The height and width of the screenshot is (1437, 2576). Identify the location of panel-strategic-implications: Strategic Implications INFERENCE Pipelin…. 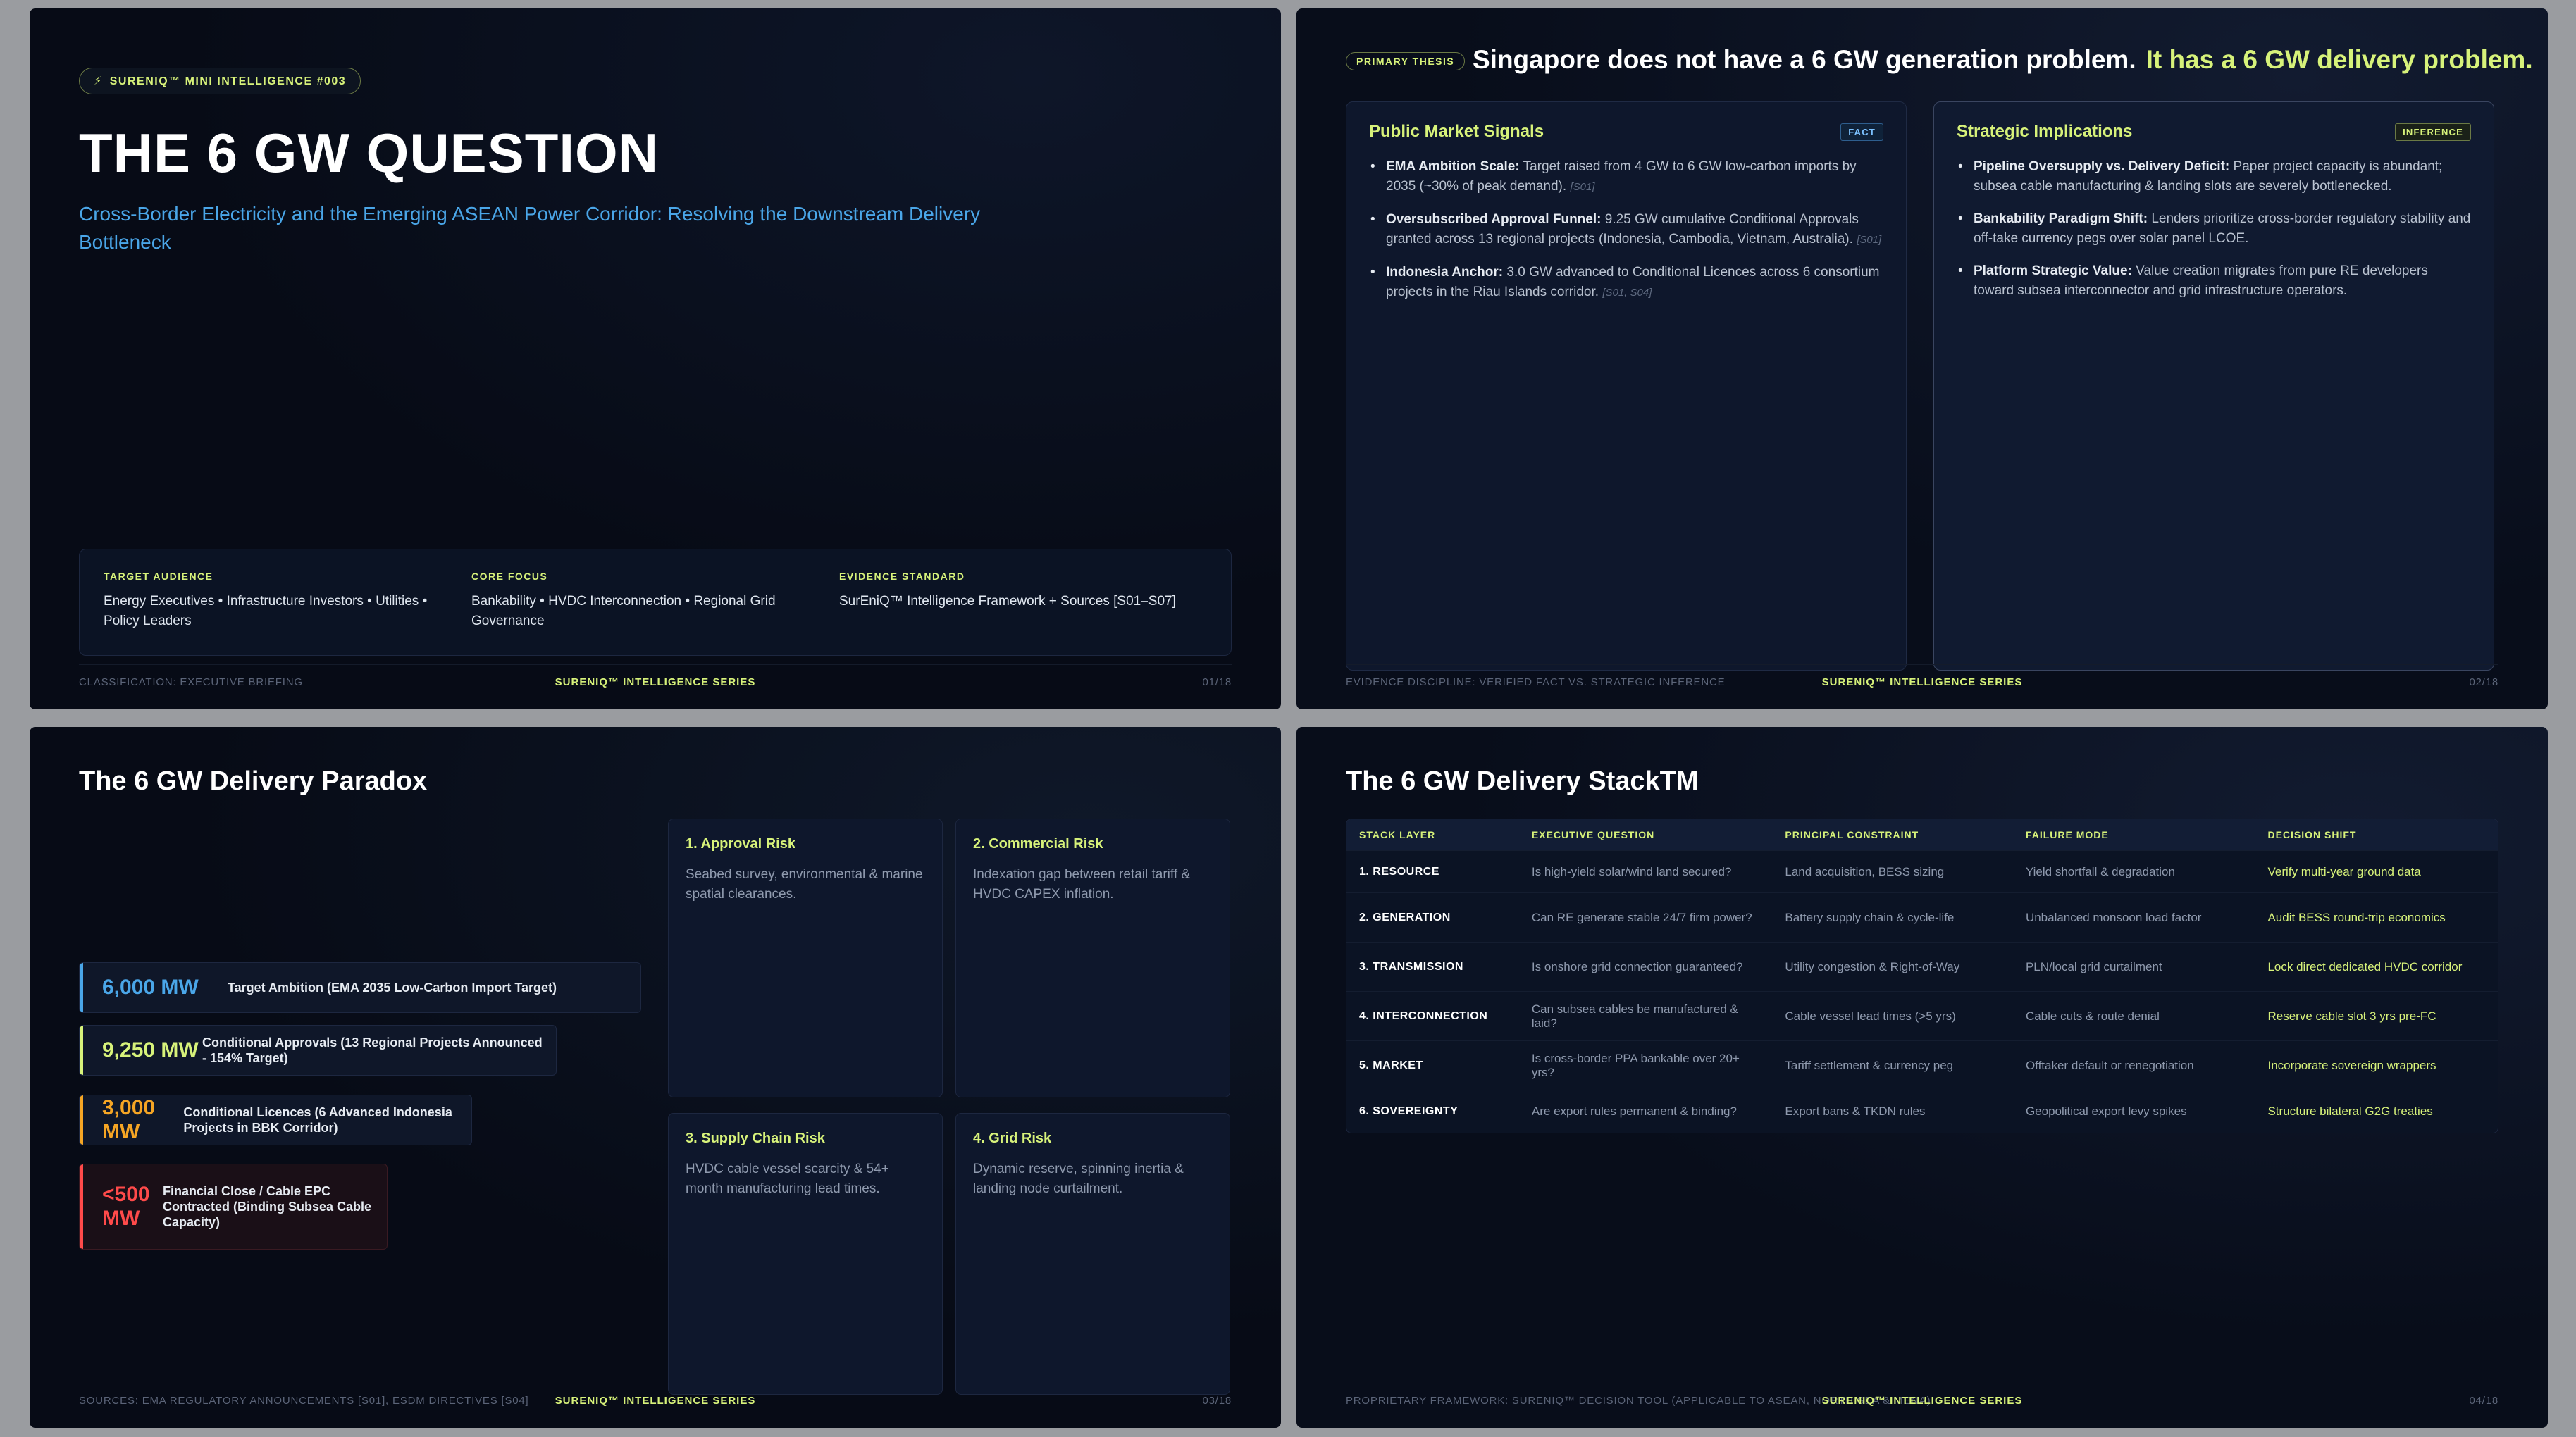
(2213, 386).